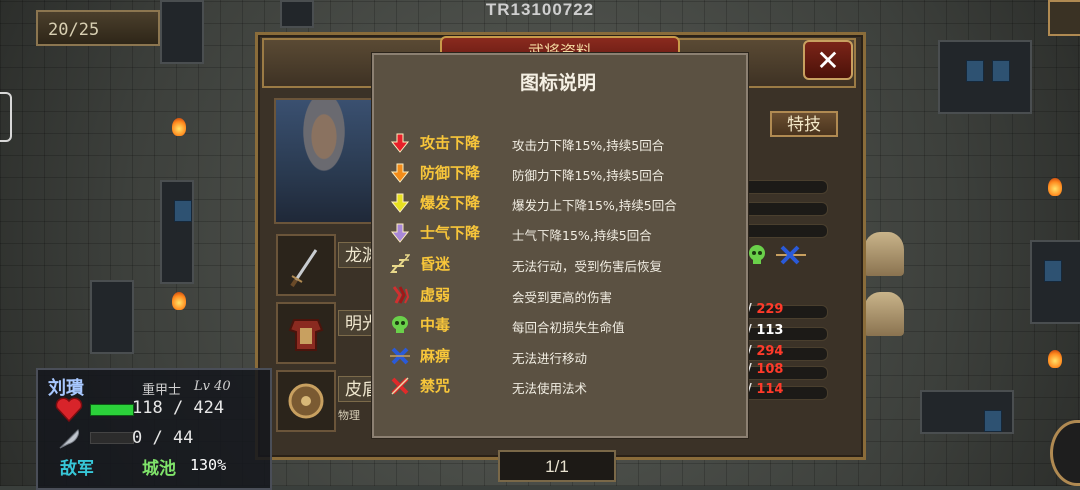 The image size is (1080, 490). I want to click on stat-value: 294, so click(770, 351).